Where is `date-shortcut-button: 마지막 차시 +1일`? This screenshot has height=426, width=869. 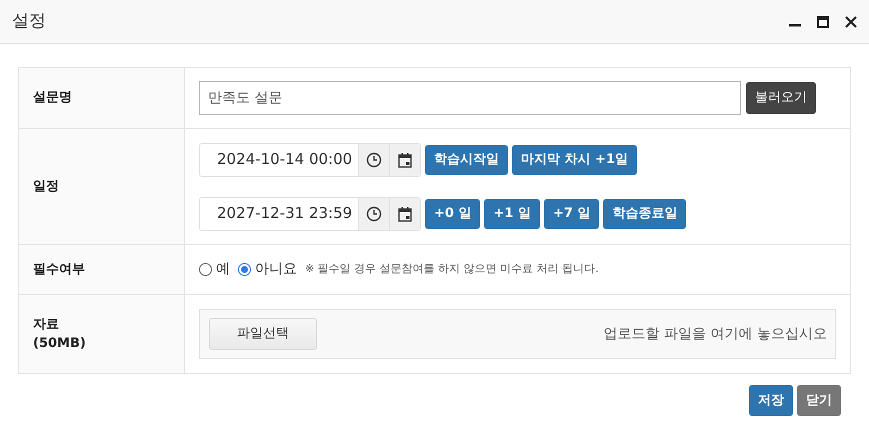
date-shortcut-button: 마지막 차시 +1일 is located at coordinates (574, 159).